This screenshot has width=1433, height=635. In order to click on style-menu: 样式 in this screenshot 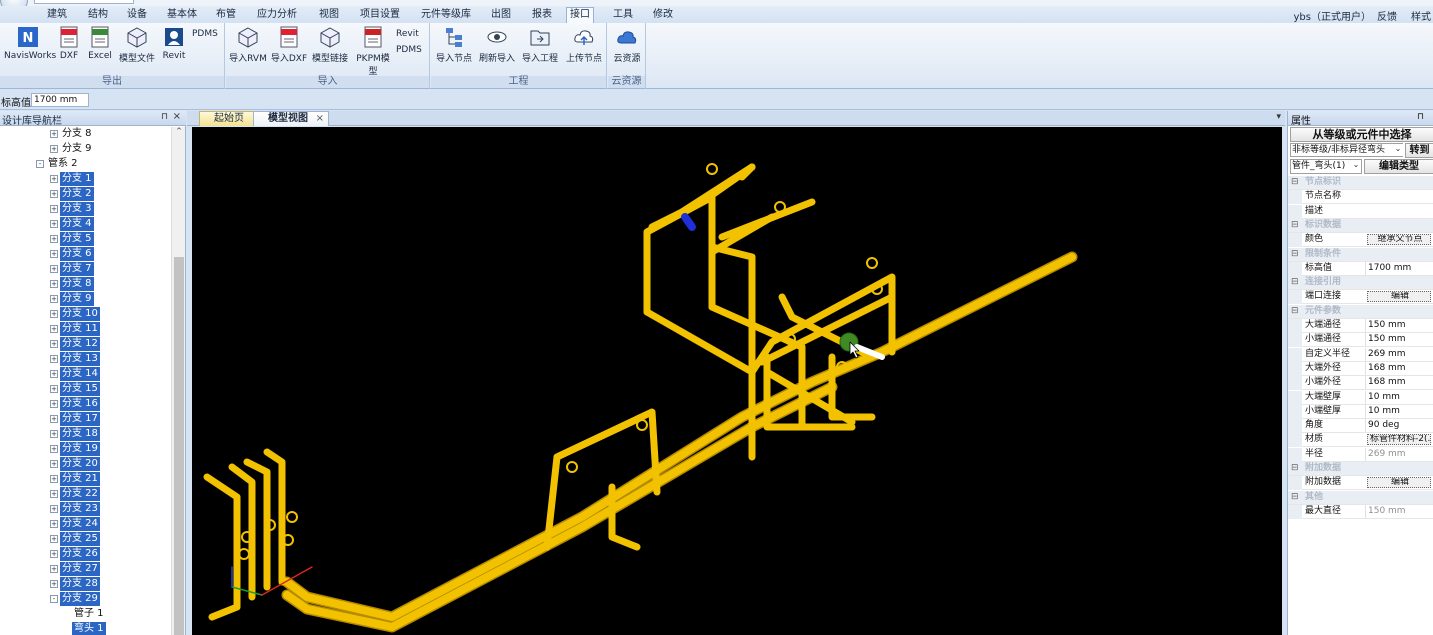, I will do `click(1421, 15)`.